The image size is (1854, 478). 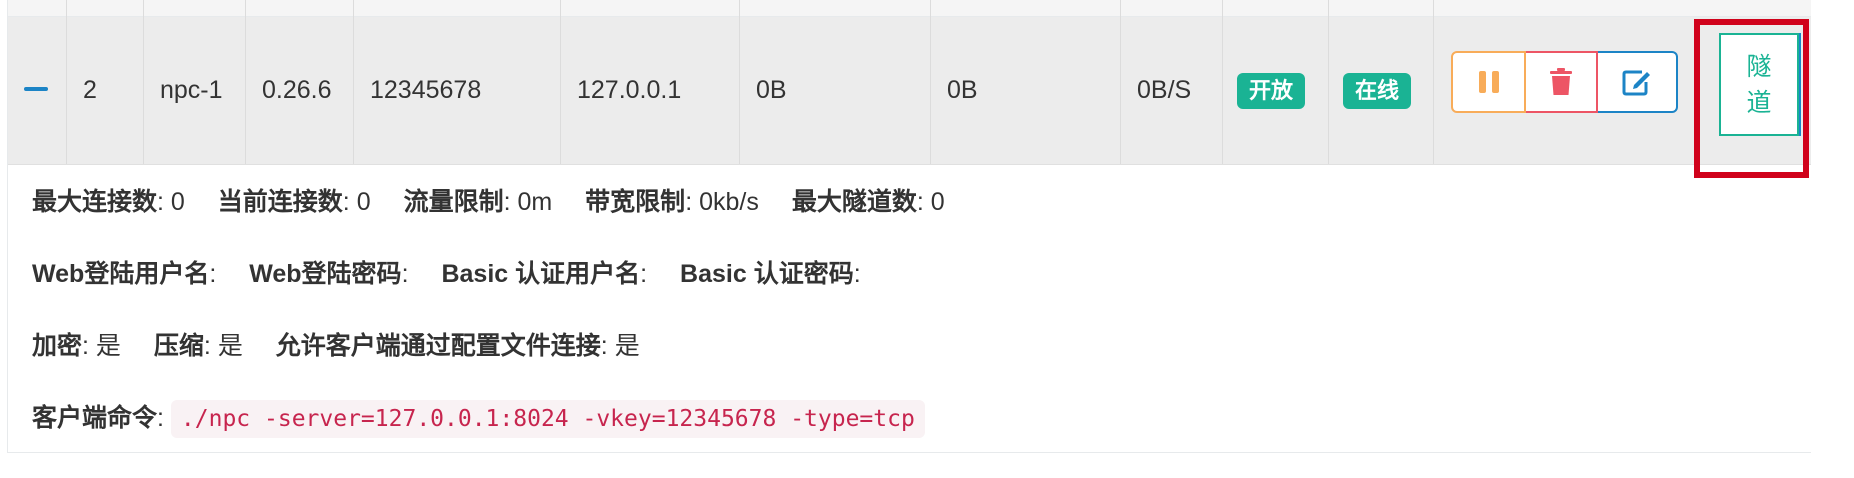 I want to click on online-badge: 在线, so click(x=1377, y=90).